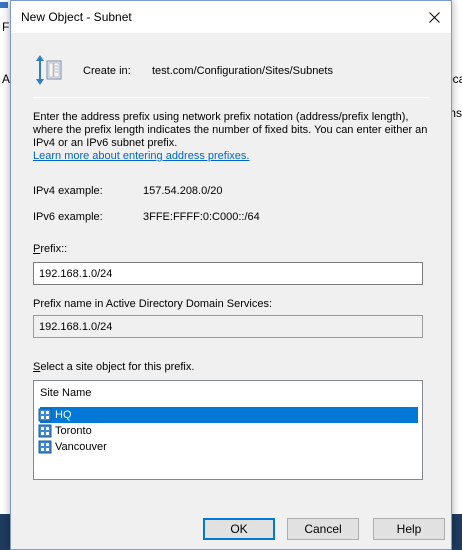  Describe the element at coordinates (228, 273) in the screenshot. I see `prefix-input` at that location.